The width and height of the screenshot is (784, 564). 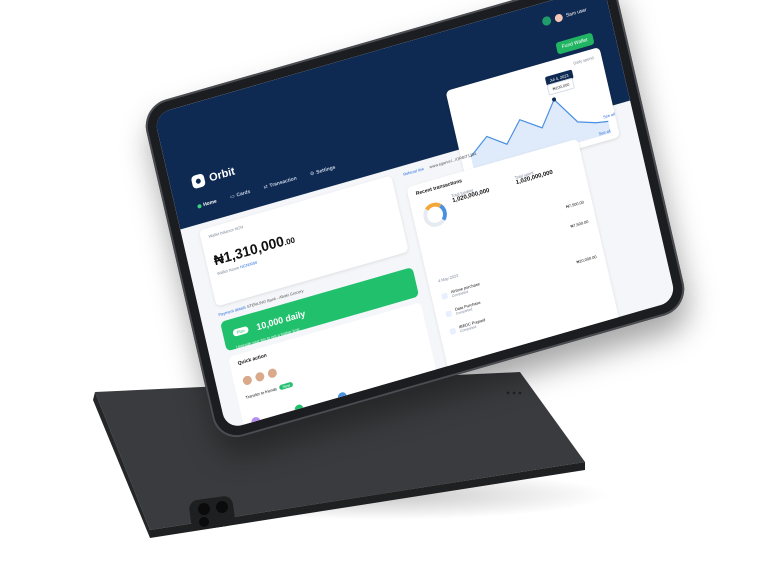 I want to click on plan-pill: Plan, so click(x=241, y=331).